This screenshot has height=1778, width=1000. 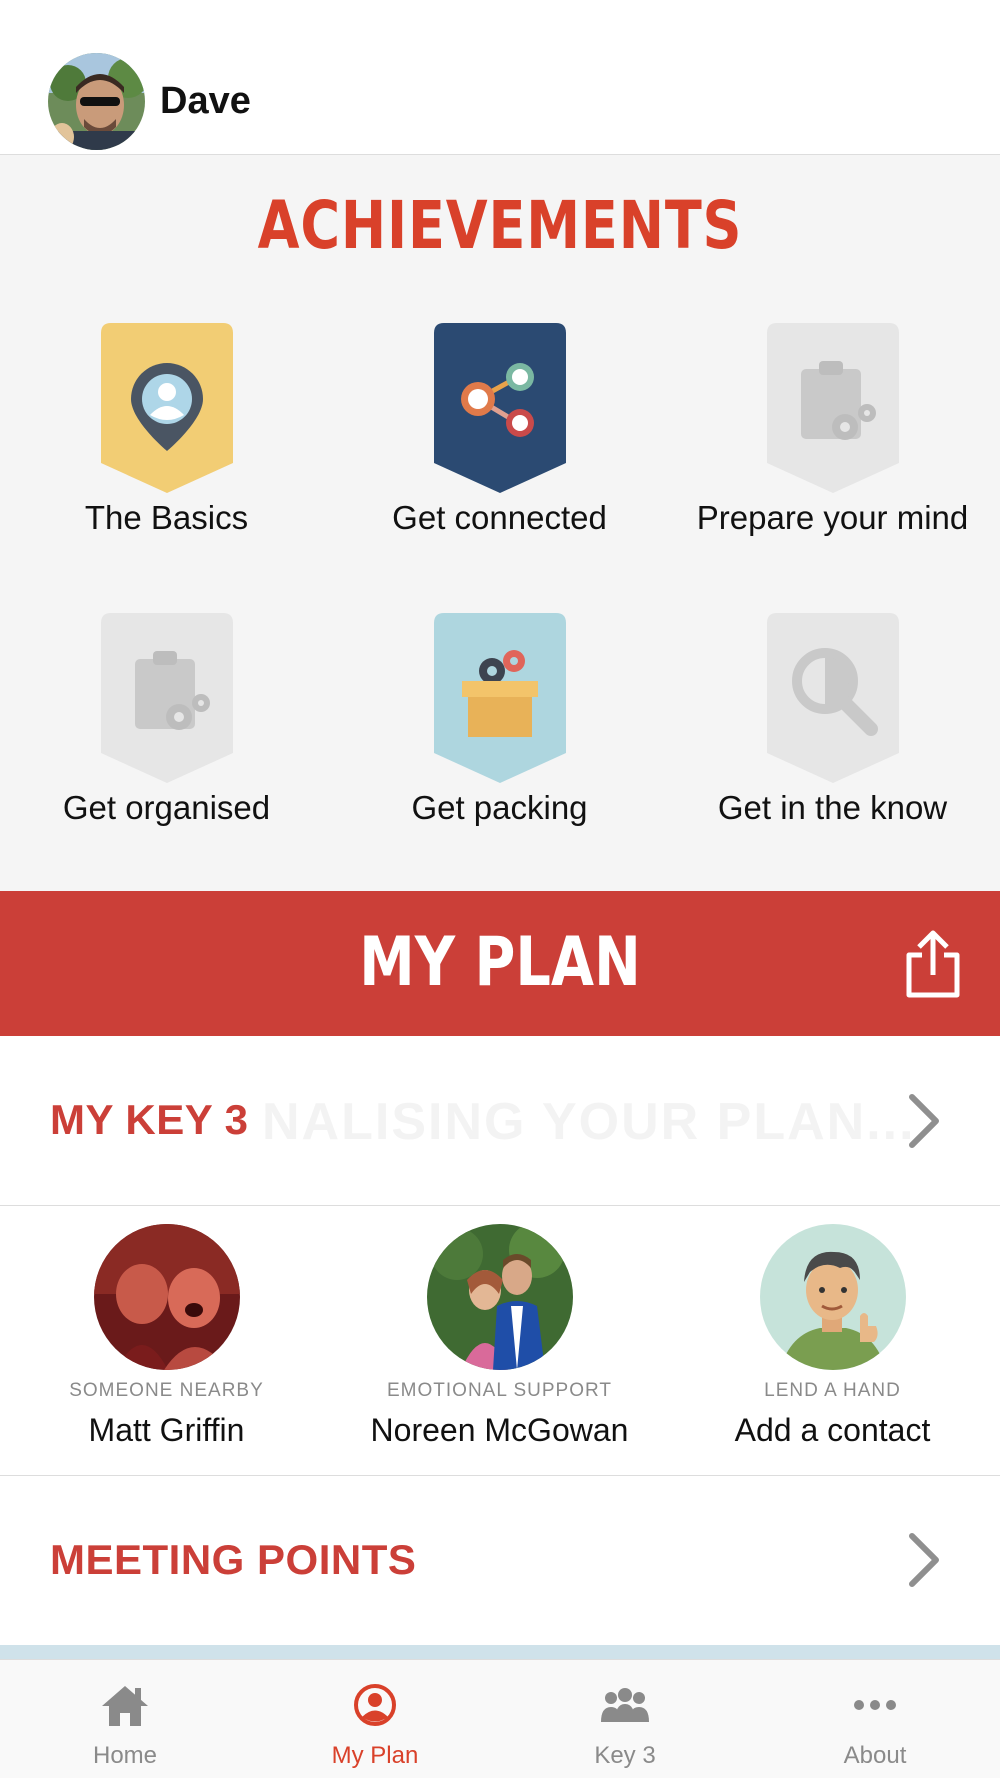 What do you see at coordinates (499, 1430) in the screenshot?
I see `contact-name: Noreen McGowan` at bounding box center [499, 1430].